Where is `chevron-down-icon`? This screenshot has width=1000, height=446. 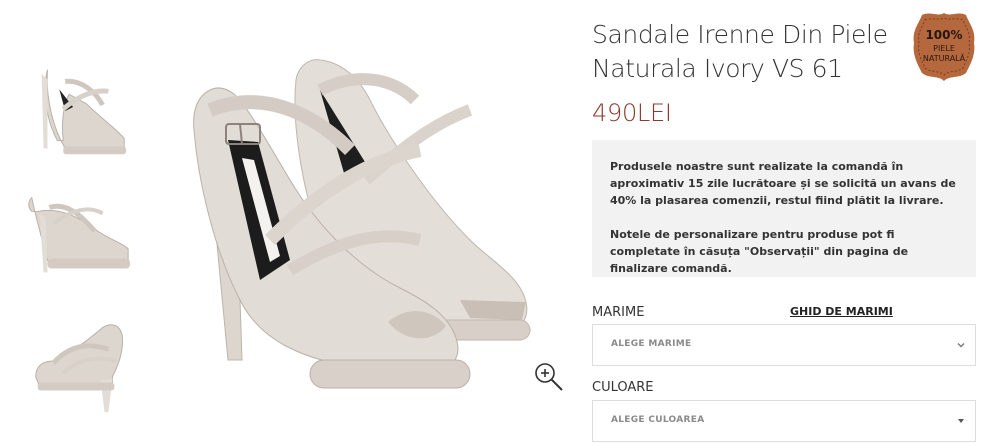
chevron-down-icon is located at coordinates (961, 345).